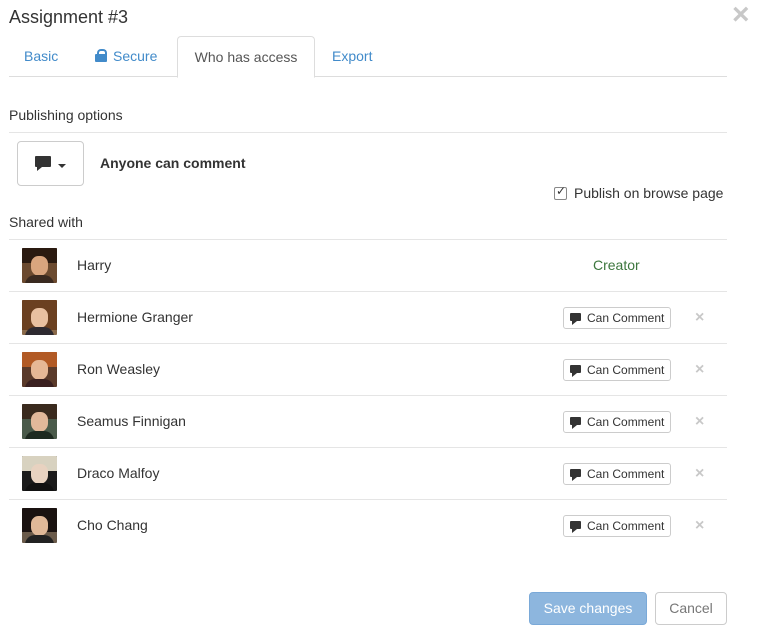 The height and width of the screenshot is (628, 760). What do you see at coordinates (94, 265) in the screenshot?
I see `person-name: Harry` at bounding box center [94, 265].